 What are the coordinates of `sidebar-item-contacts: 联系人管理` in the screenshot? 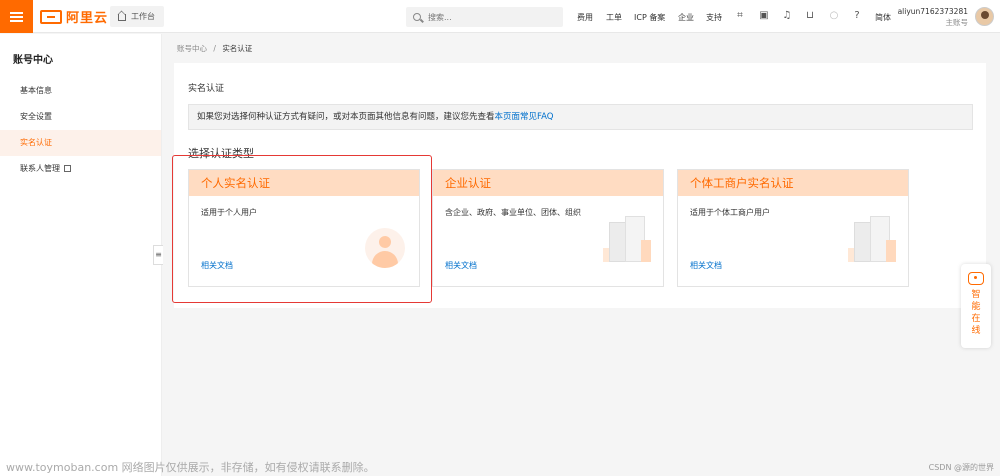 It's located at (80, 169).